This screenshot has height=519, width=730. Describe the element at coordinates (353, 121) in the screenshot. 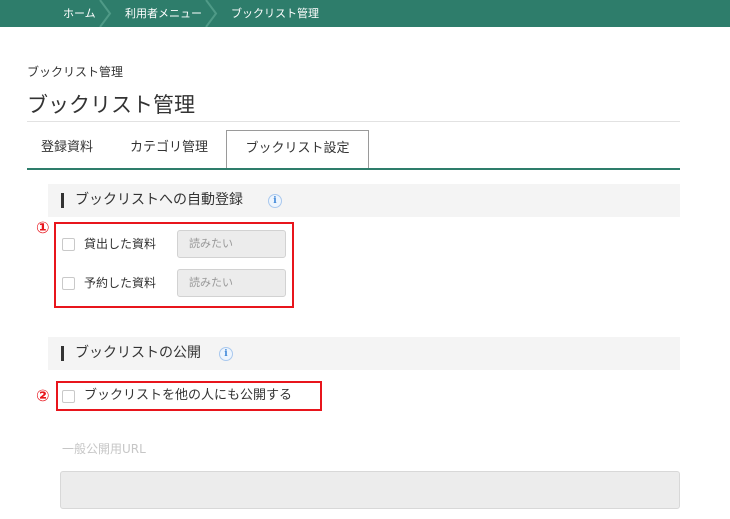

I see `title-divider` at that location.